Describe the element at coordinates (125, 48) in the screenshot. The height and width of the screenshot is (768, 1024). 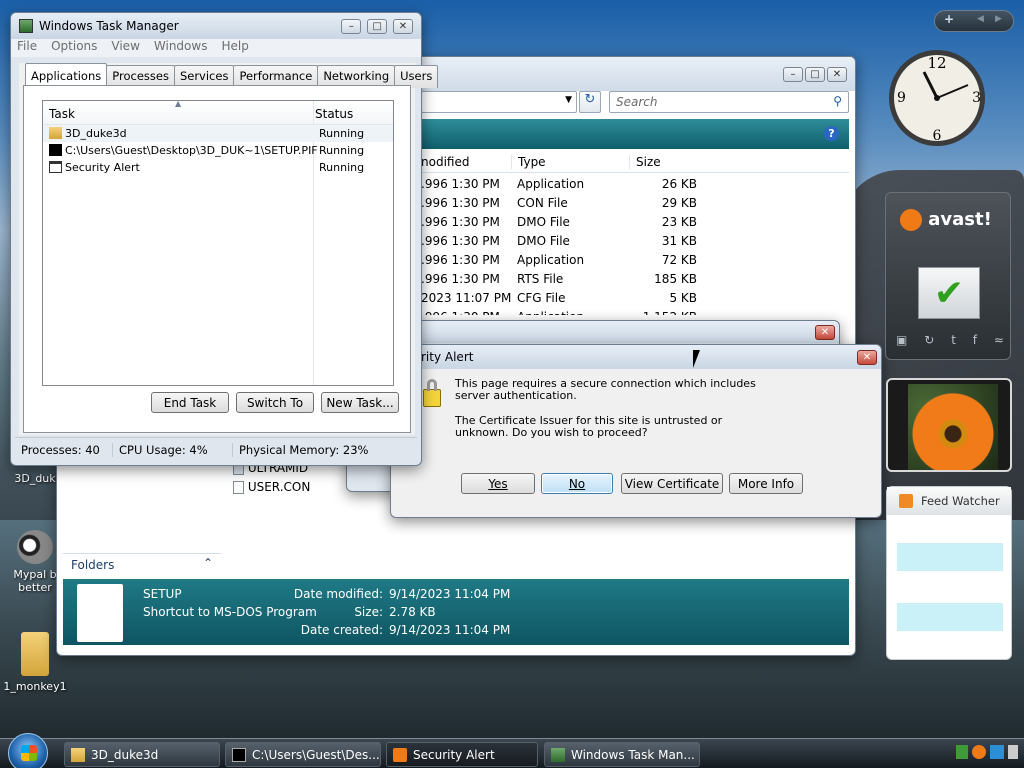
I see `menu-item-view: View` at that location.